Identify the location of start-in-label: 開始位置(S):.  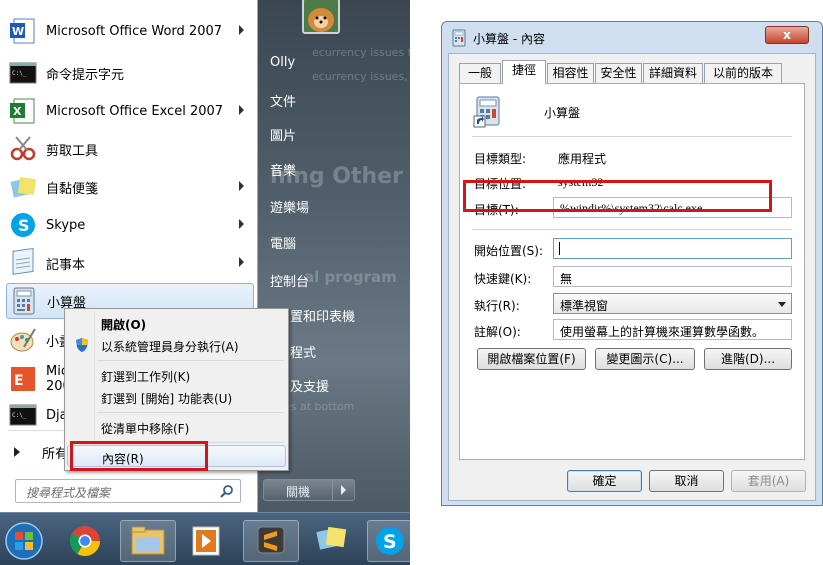
(509, 251).